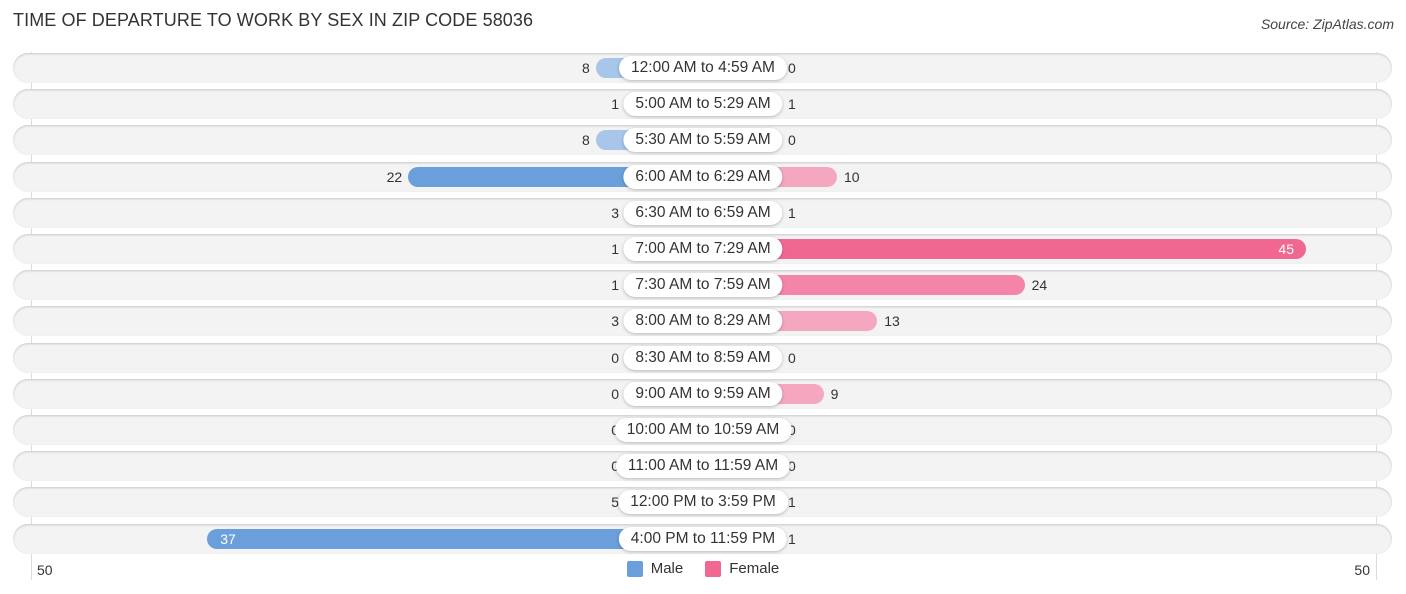 This screenshot has height=594, width=1406. I want to click on value-label-female: 24, so click(1039, 285).